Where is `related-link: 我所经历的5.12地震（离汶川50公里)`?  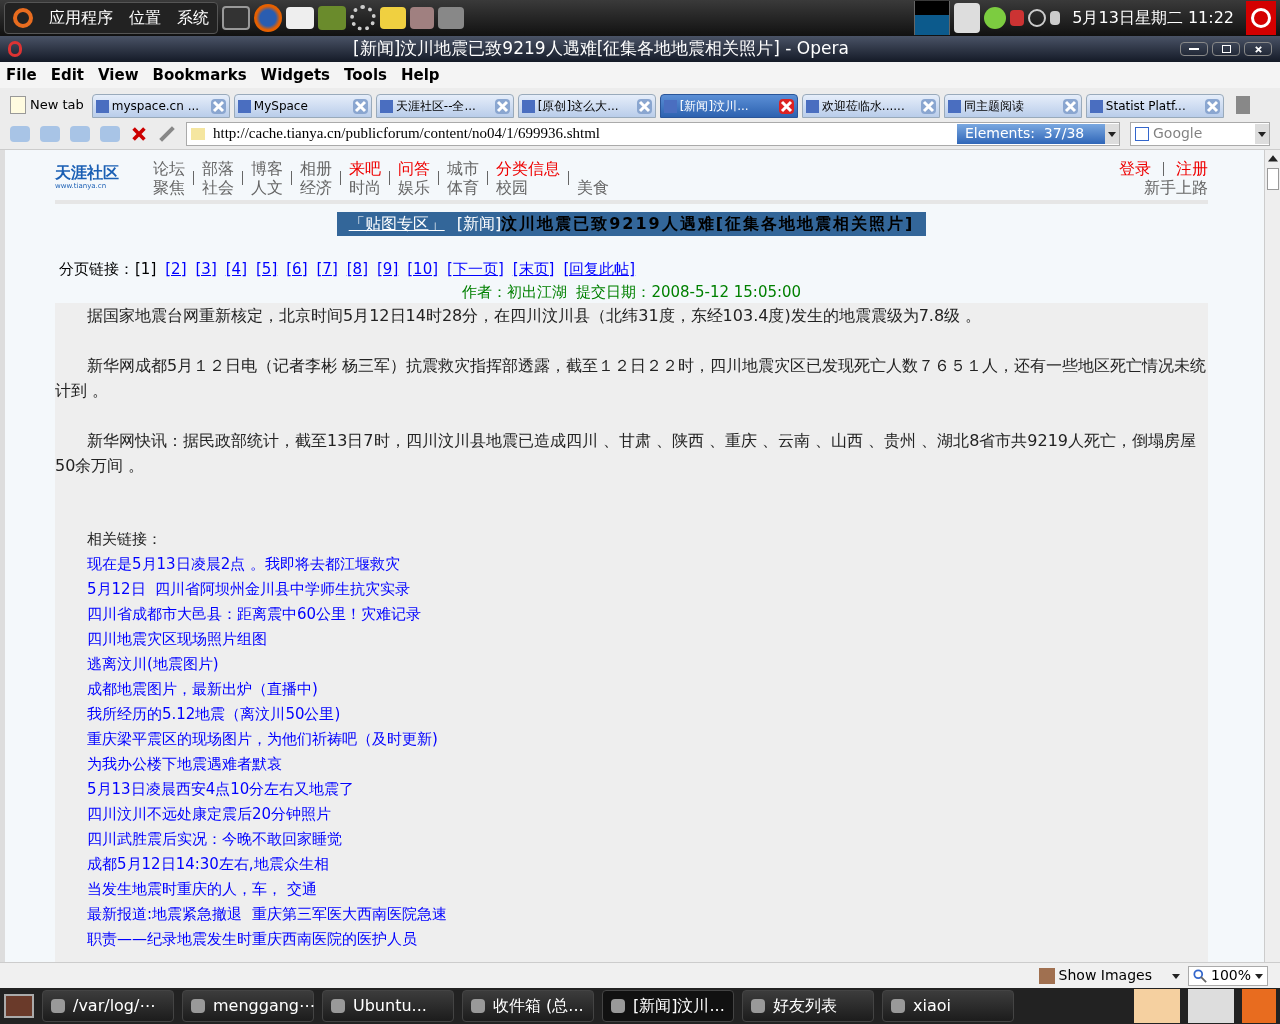
related-link: 我所经历的5.12地震（离汶川50公里) is located at coordinates (214, 713).